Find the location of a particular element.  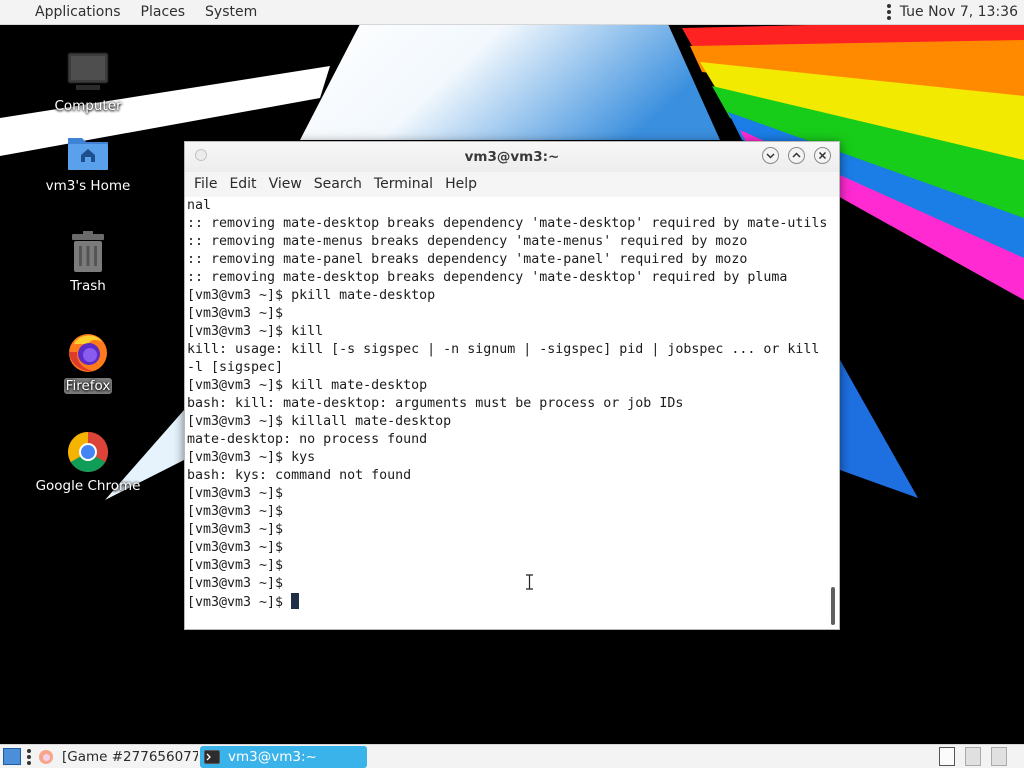

menu-help: Help is located at coordinates (461, 184).